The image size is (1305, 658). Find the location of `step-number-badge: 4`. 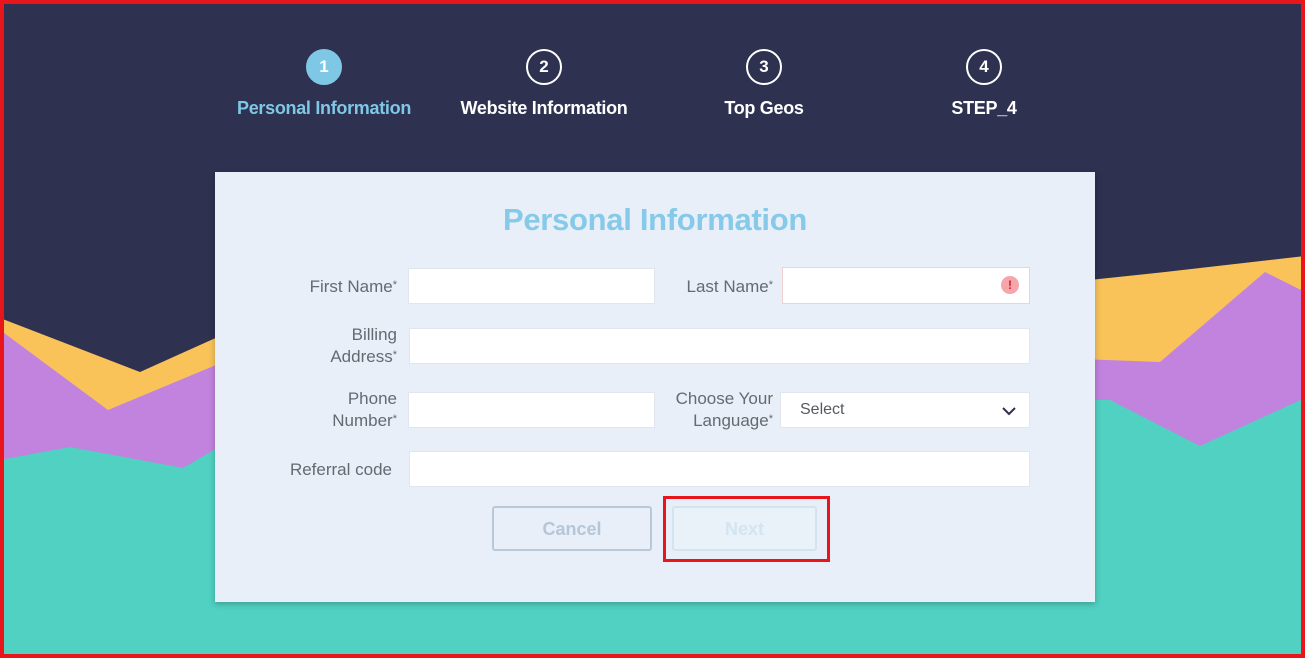

step-number-badge: 4 is located at coordinates (984, 67).